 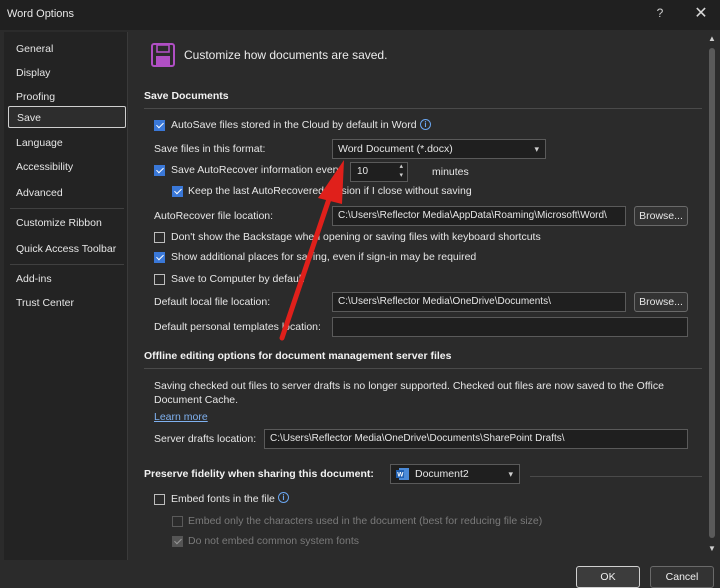 I want to click on title-bar: Word Options ? ✕, so click(x=360, y=15).